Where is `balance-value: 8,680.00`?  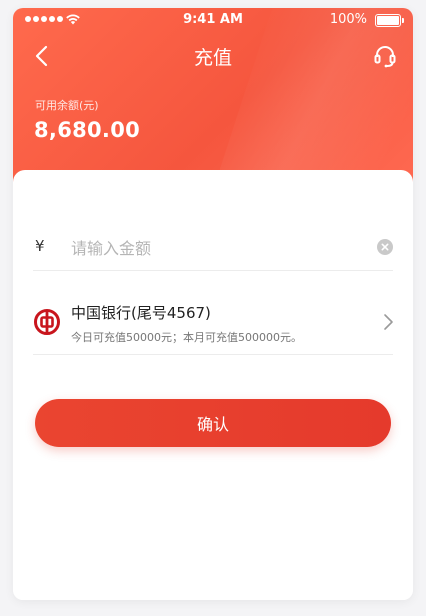 balance-value: 8,680.00 is located at coordinates (87, 130).